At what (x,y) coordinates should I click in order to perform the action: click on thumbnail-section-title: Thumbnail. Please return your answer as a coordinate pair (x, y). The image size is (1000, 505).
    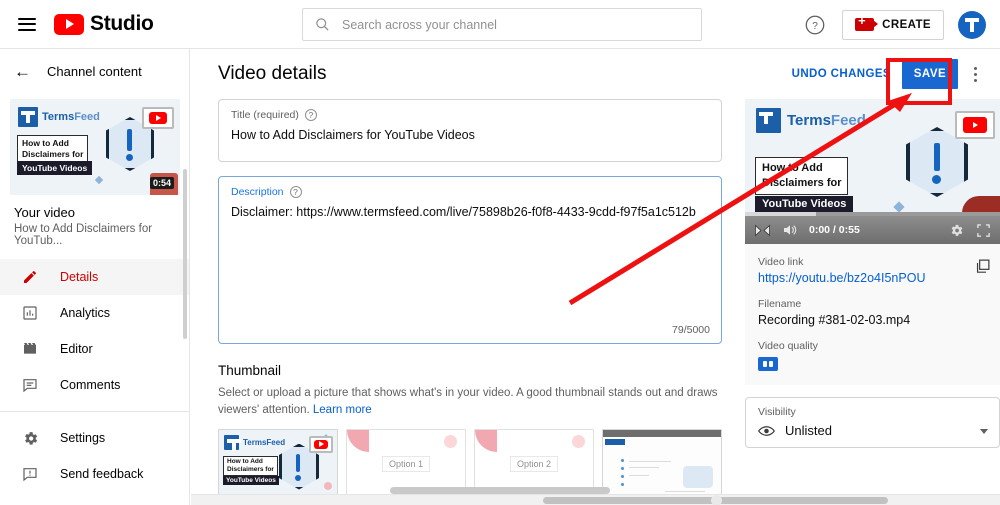
    Looking at the image, I should click on (250, 370).